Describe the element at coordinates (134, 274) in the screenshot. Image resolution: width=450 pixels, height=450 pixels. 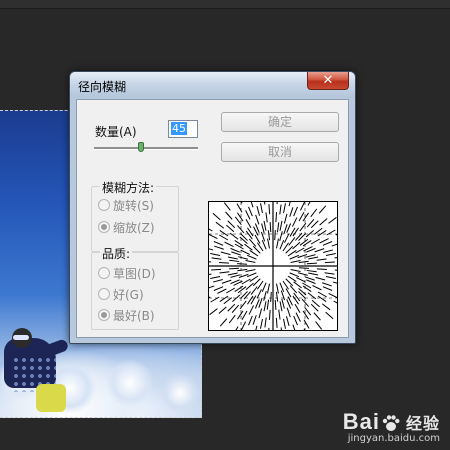
I see `radio-label: 草图(D)` at that location.